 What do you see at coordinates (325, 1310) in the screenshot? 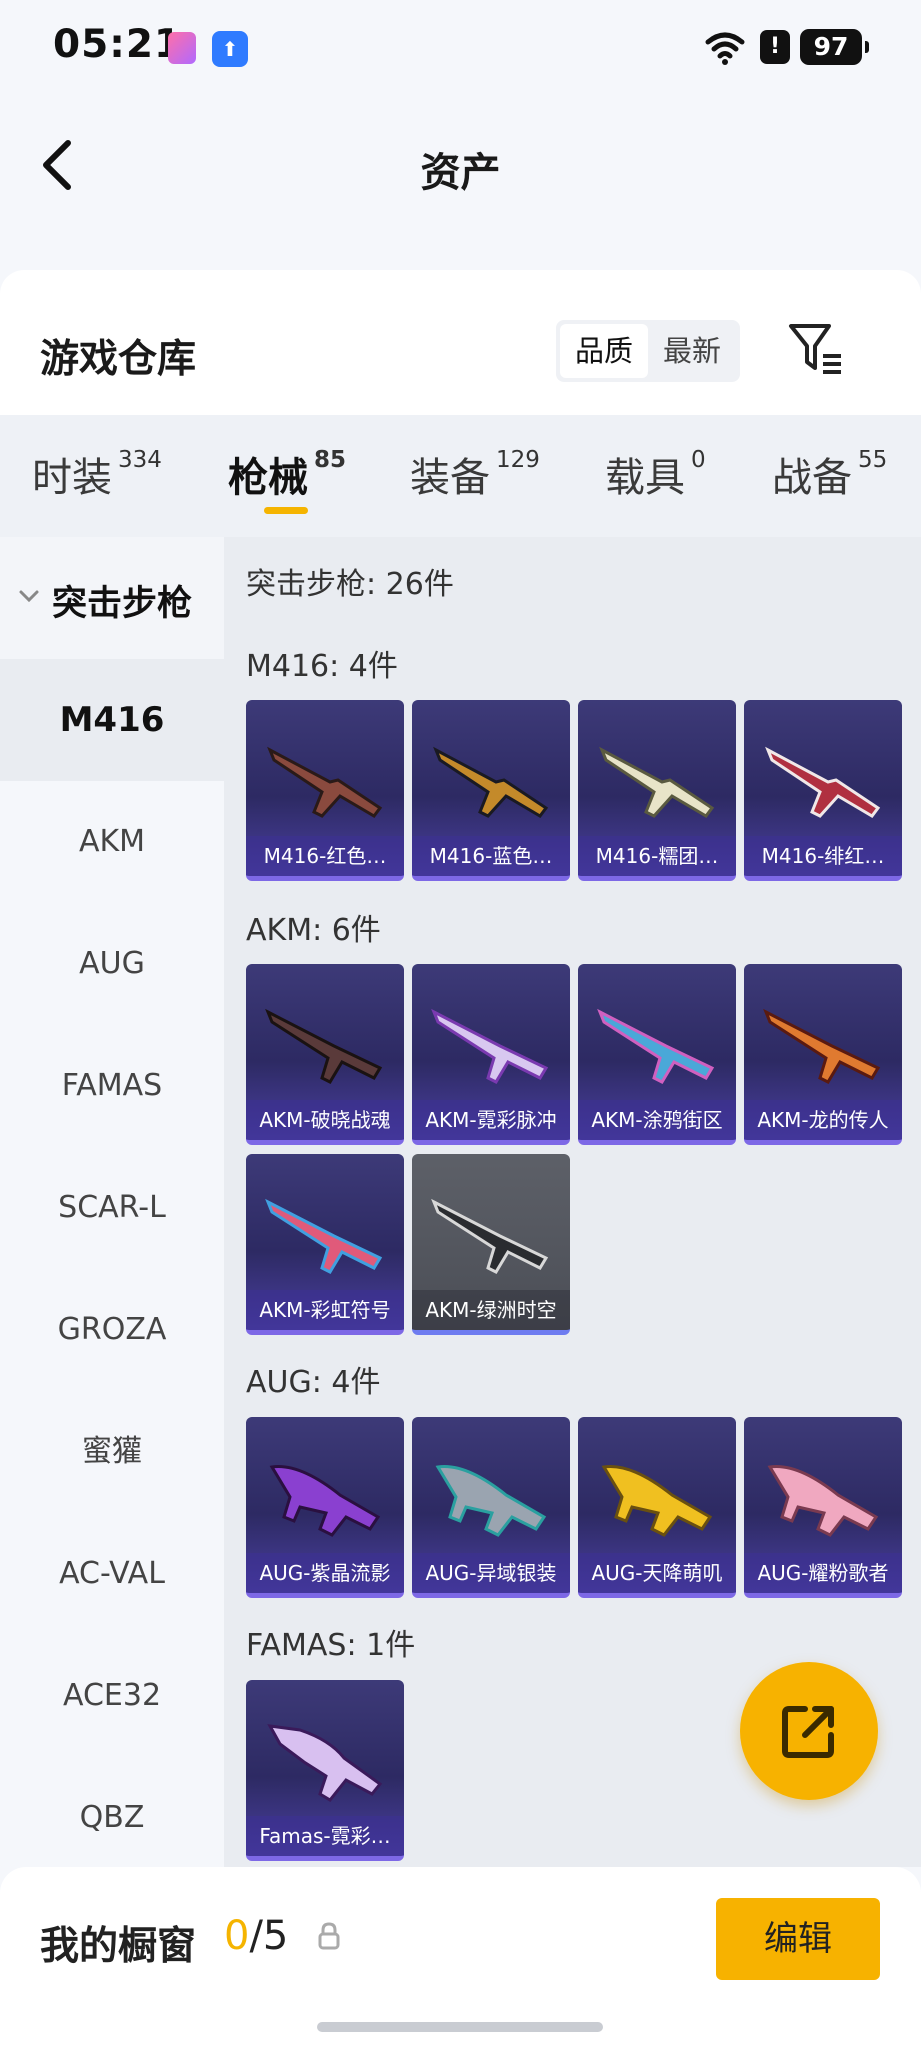
I see `weapon-name: AKM-彩虹符号` at bounding box center [325, 1310].